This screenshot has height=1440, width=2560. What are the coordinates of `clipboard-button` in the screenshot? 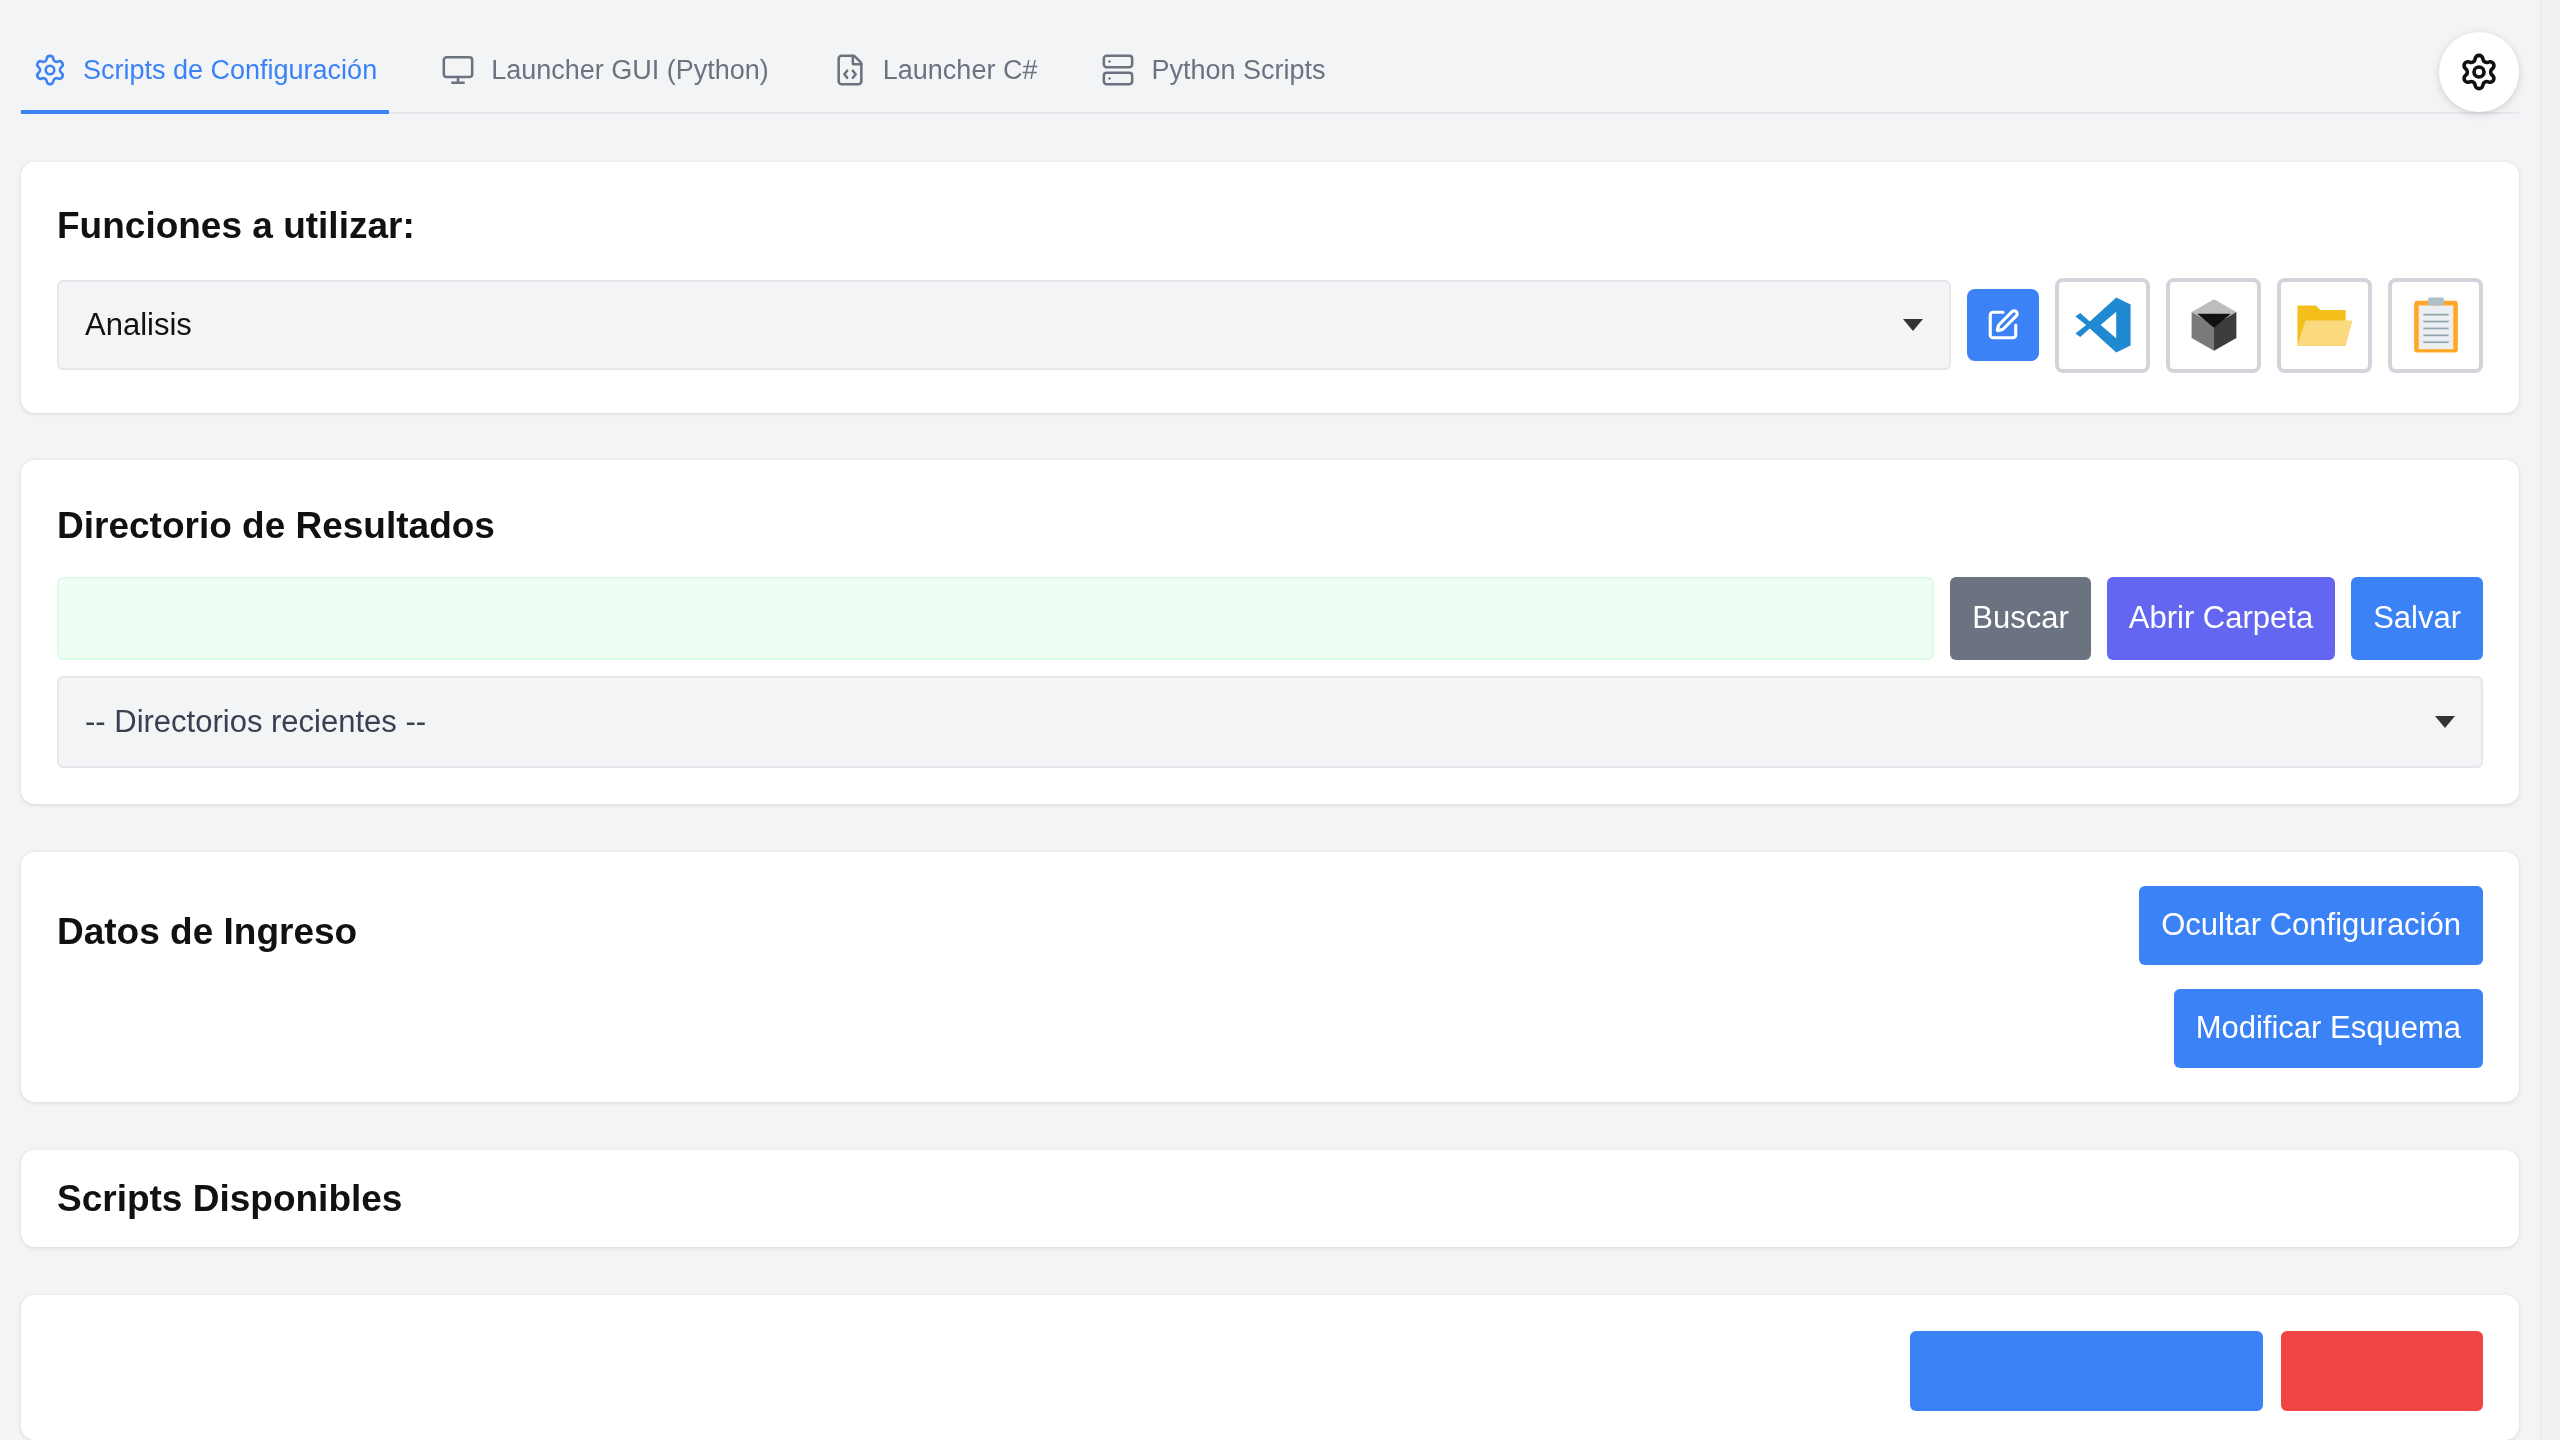 It's located at (2435, 325).